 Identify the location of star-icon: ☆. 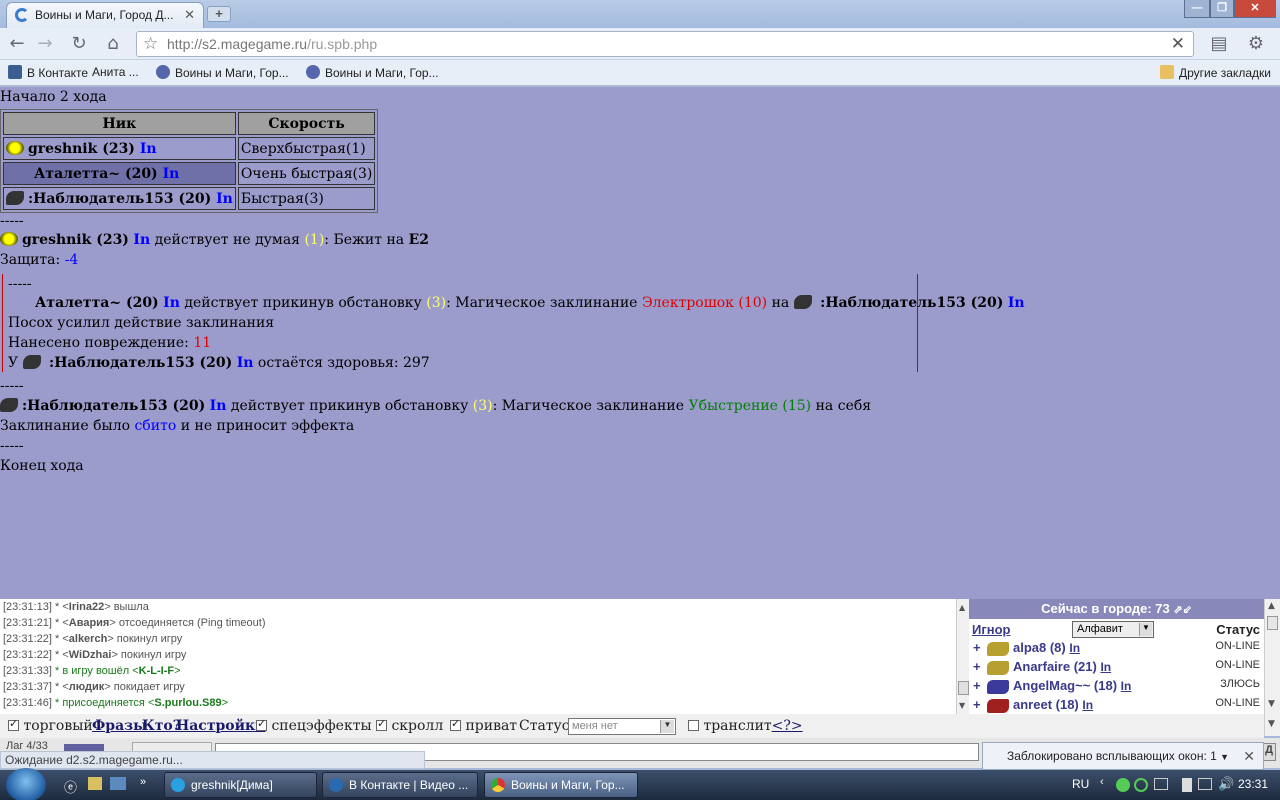
(150, 44).